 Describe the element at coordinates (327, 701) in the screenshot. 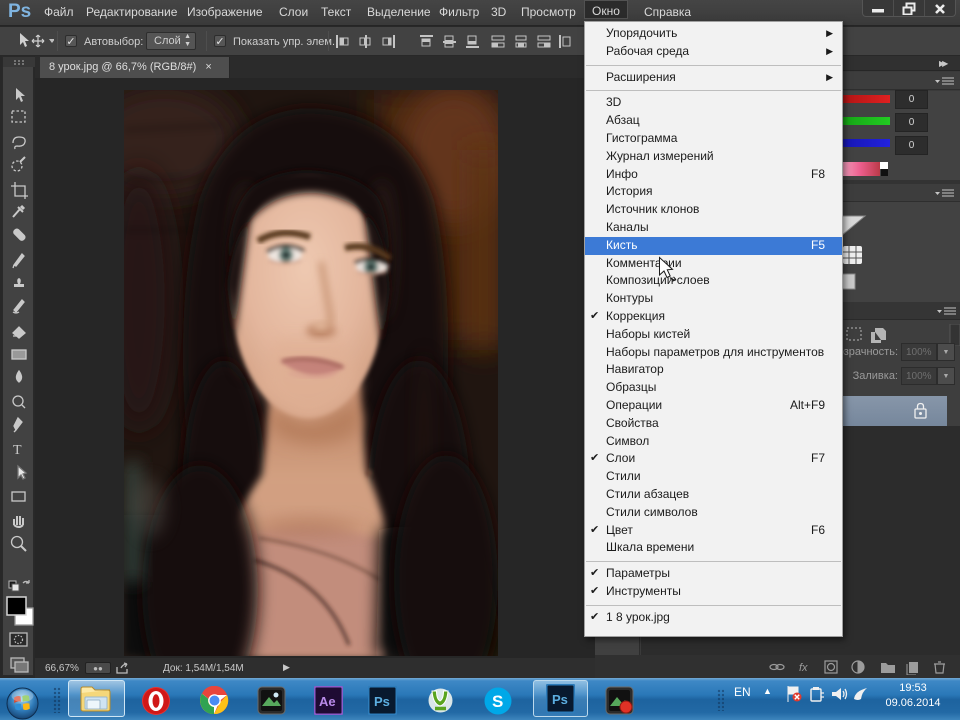

I see `svg-text: Ae` at that location.